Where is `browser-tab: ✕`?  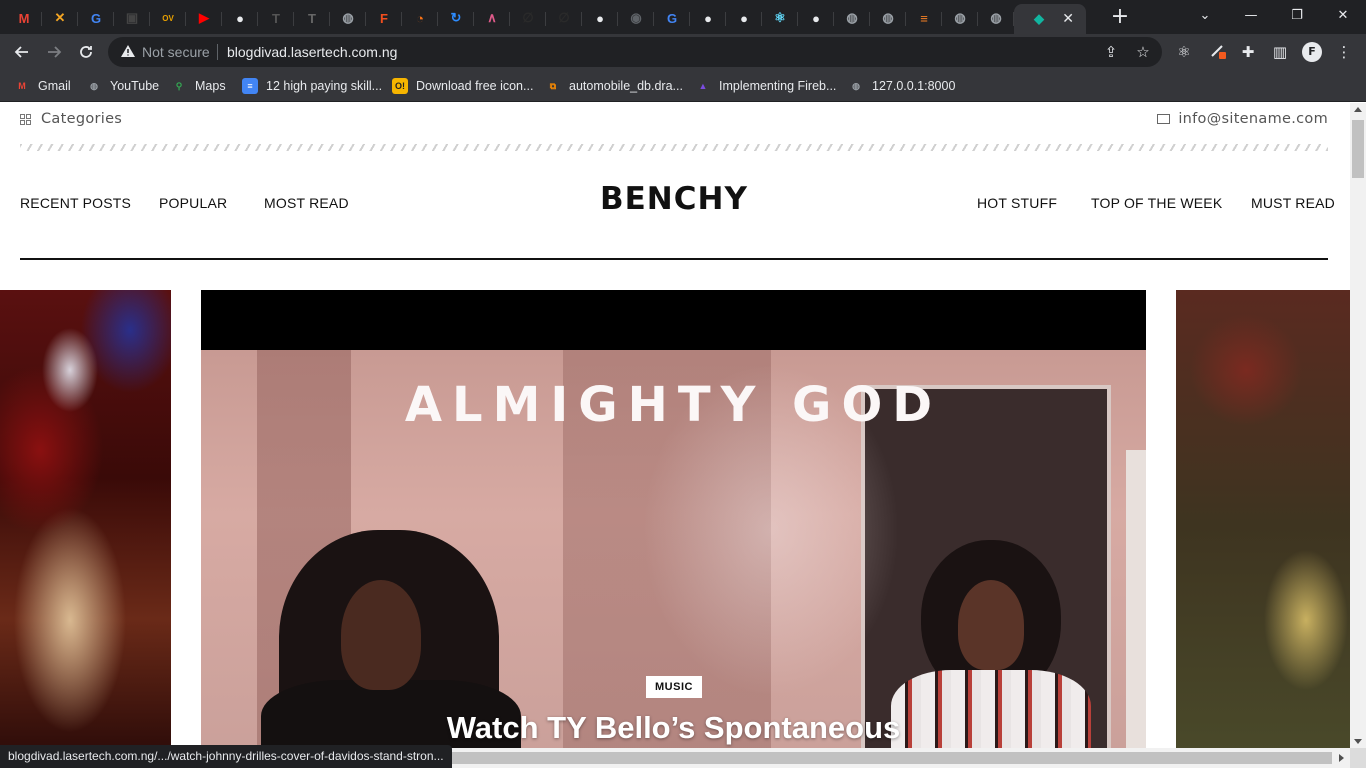 browser-tab: ✕ is located at coordinates (60, 18).